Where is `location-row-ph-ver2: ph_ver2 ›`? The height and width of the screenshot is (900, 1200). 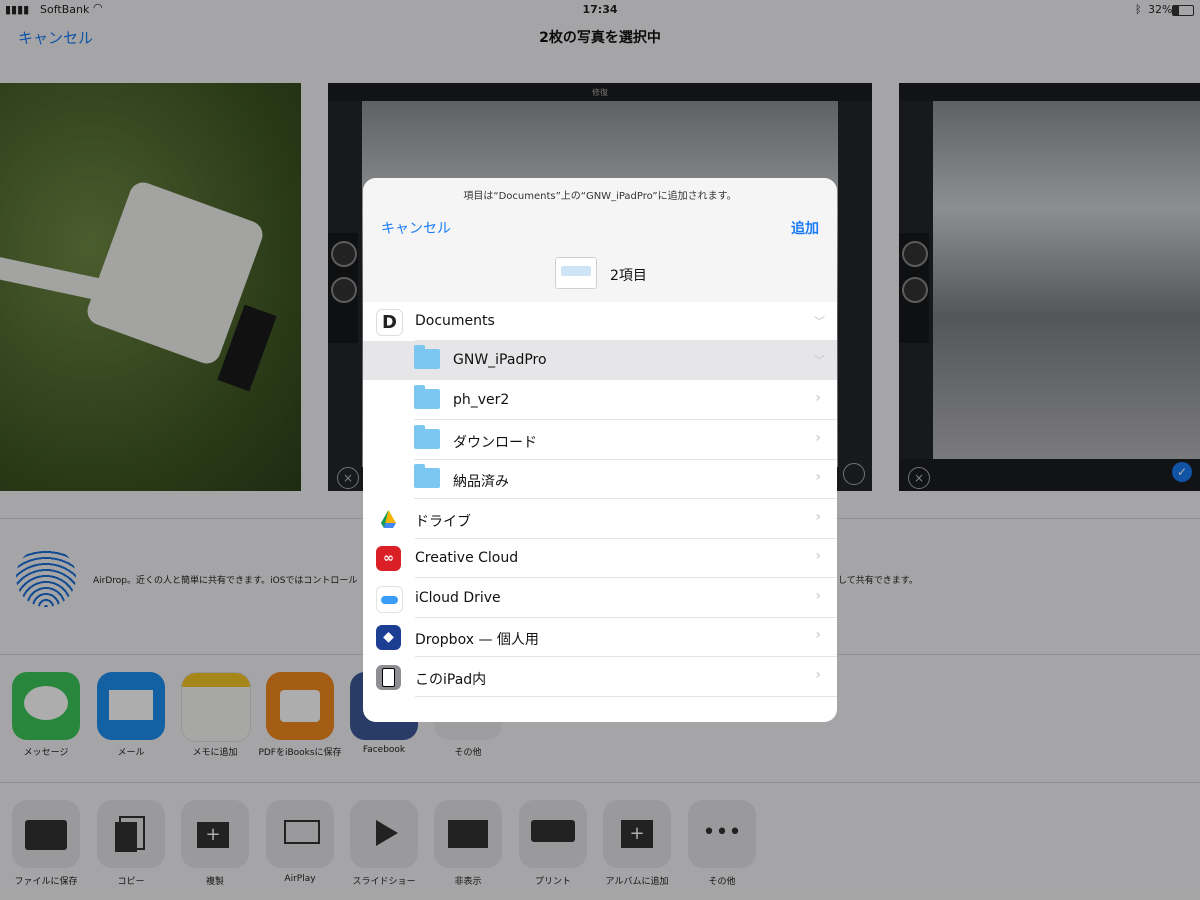 location-row-ph-ver2: ph_ver2 › is located at coordinates (600, 400).